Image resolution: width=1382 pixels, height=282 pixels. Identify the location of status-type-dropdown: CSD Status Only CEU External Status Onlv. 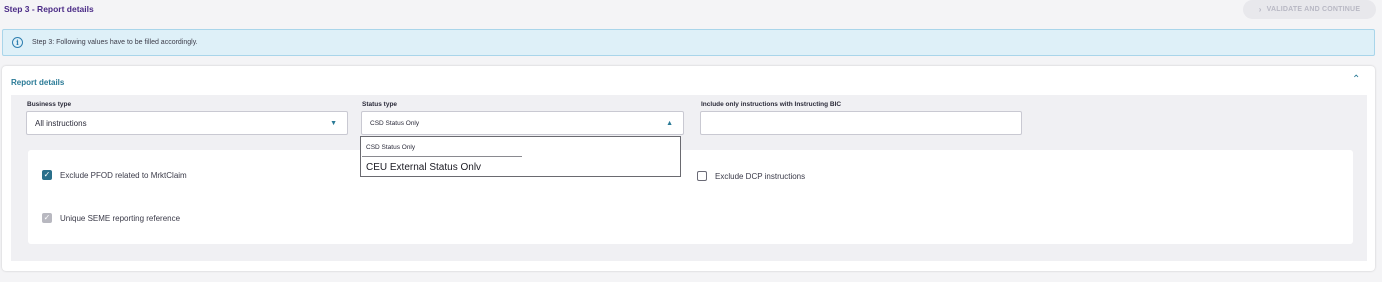
(520, 156).